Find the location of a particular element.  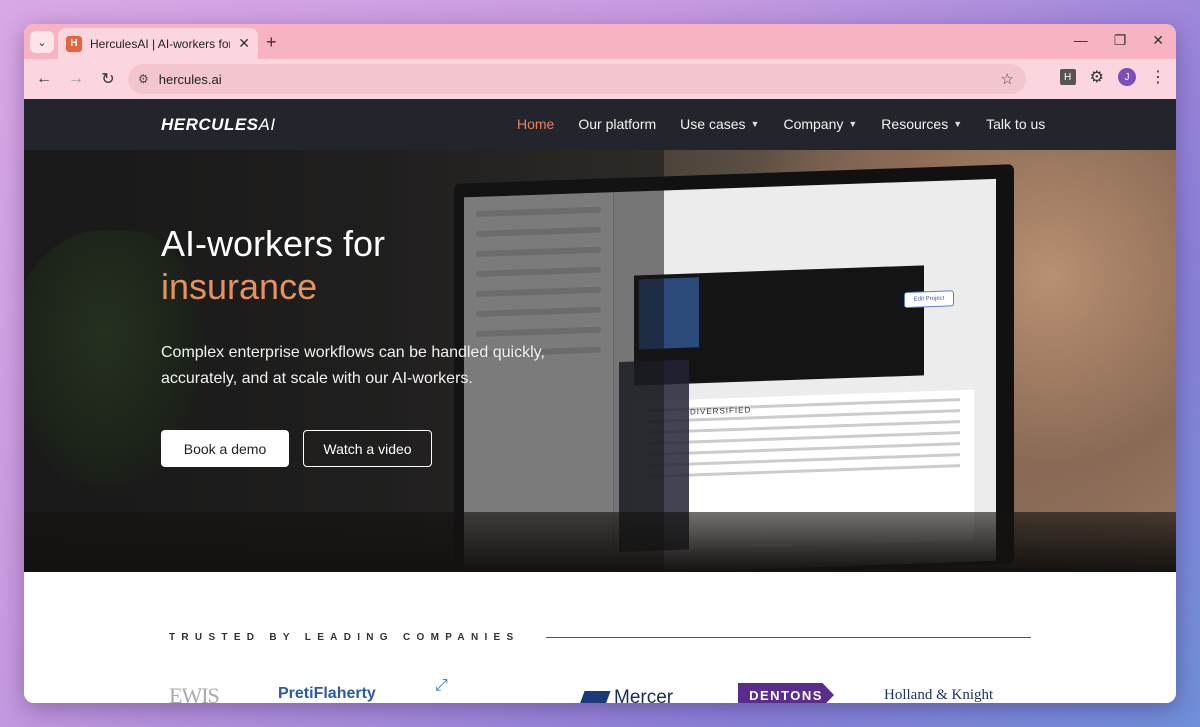

nav-company: Company ▼ is located at coordinates (820, 124).